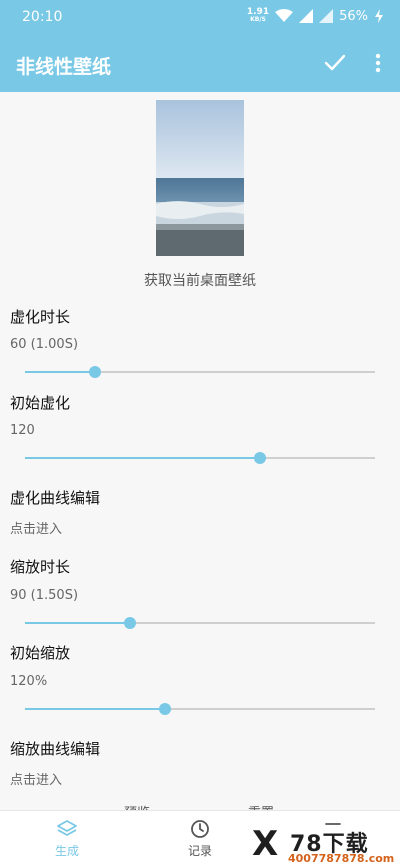 This screenshot has width=400, height=866. Describe the element at coordinates (200, 709) in the screenshot. I see `initial-zoom-slider` at that location.